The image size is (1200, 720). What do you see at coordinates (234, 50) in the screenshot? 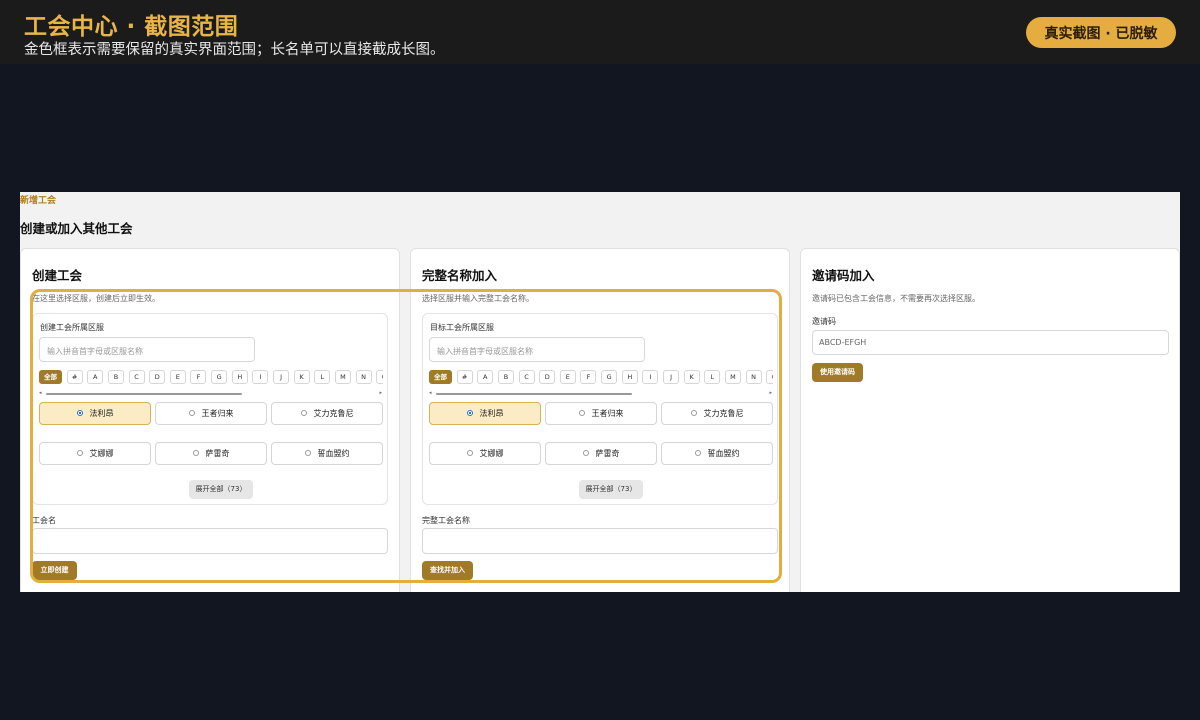
I see `banner-subtitle: 金色框表示需要保留的真实界面范围；长名单可以直接截成长图。` at bounding box center [234, 50].